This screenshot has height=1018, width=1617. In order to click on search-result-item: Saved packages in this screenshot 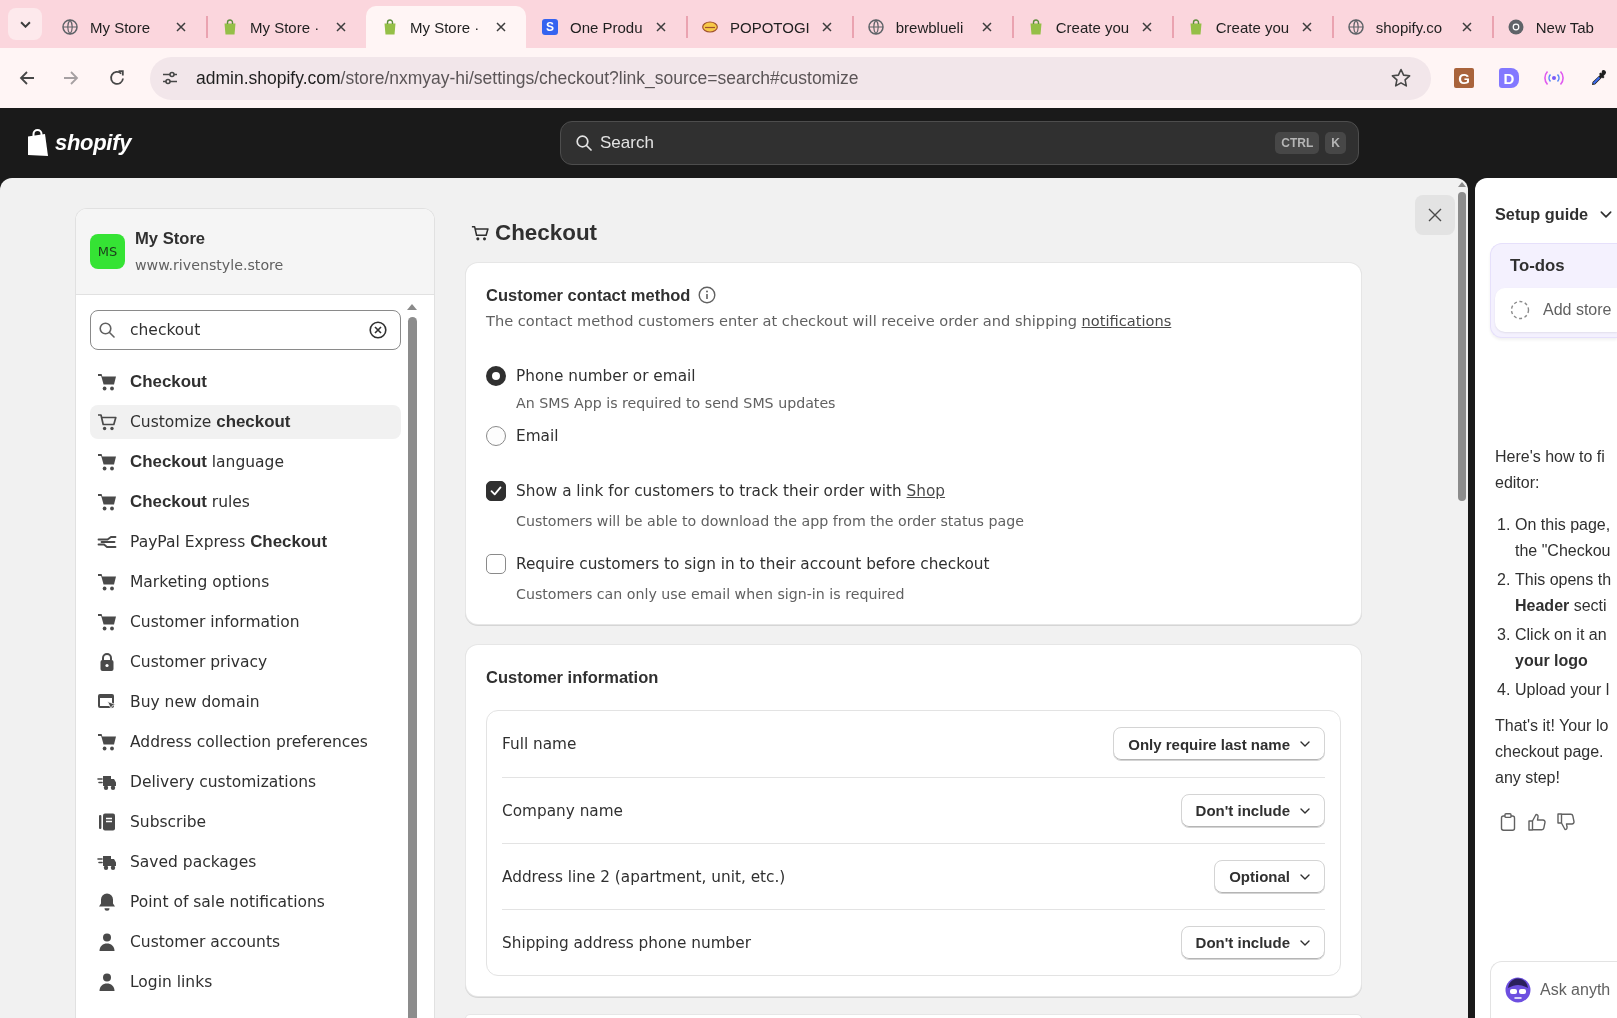, I will do `click(245, 862)`.